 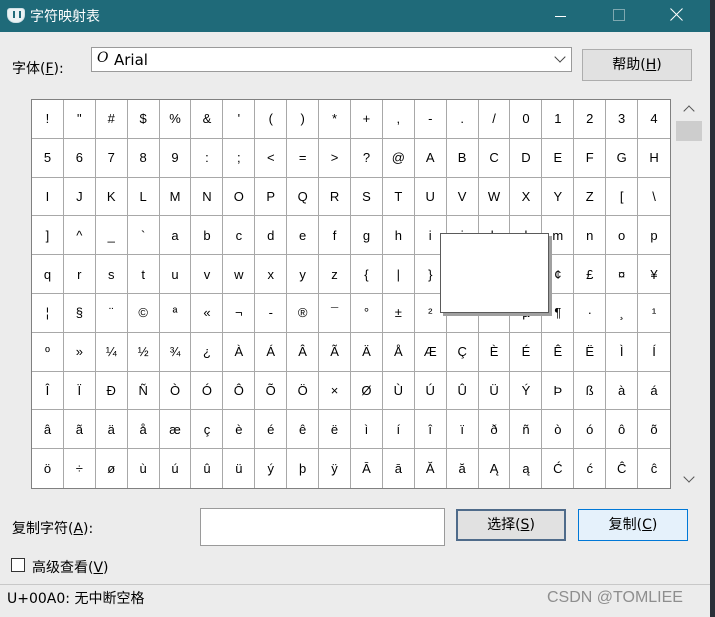 I want to click on character-cell: `, so click(x=143, y=236).